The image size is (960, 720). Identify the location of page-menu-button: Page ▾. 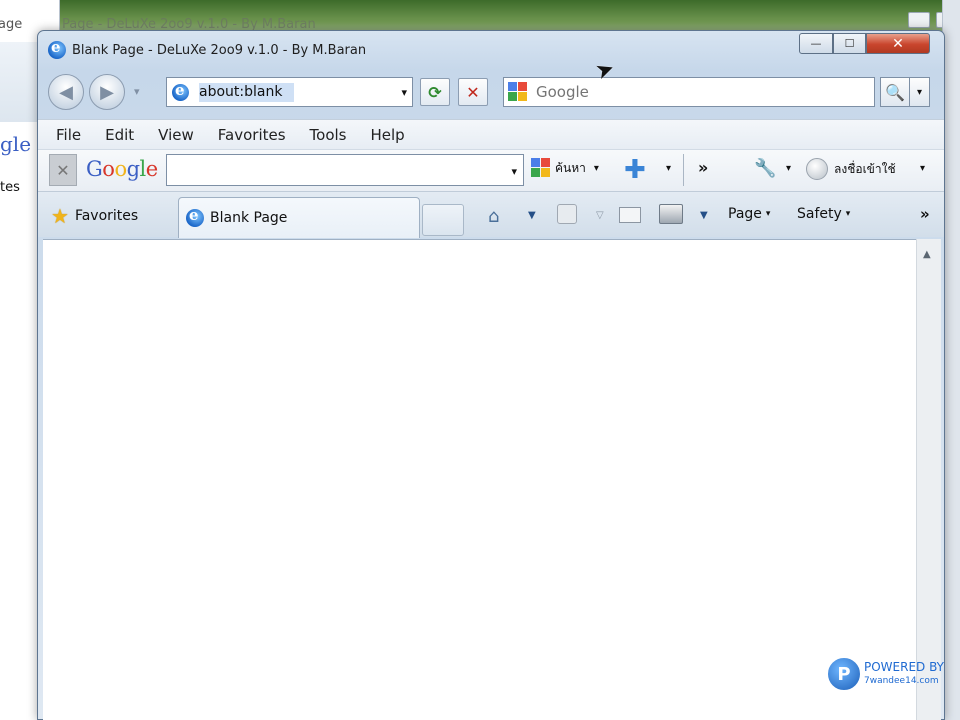
(749, 214).